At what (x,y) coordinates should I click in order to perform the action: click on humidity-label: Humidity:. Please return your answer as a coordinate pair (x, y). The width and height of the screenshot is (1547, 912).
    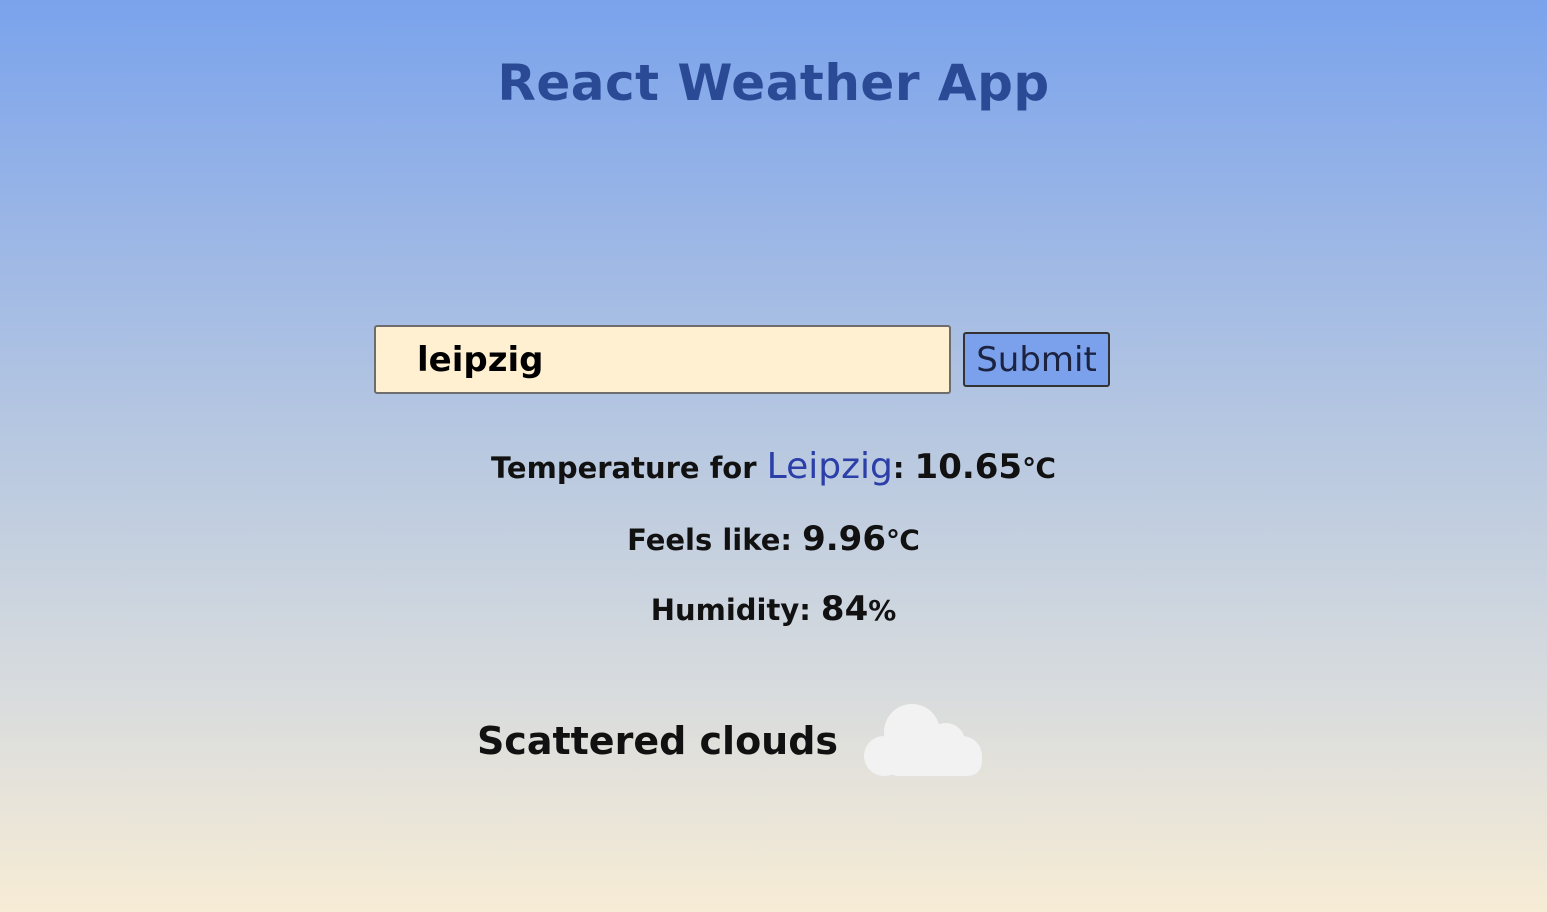
    Looking at the image, I should click on (735, 610).